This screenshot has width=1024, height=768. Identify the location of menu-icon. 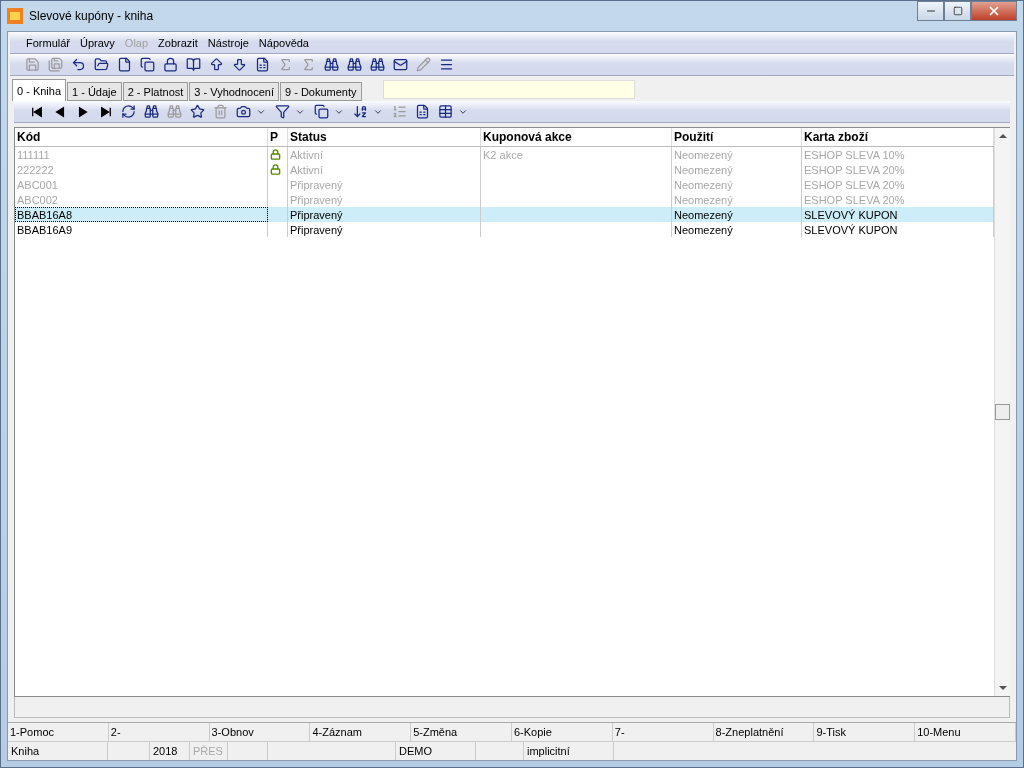
(446, 64).